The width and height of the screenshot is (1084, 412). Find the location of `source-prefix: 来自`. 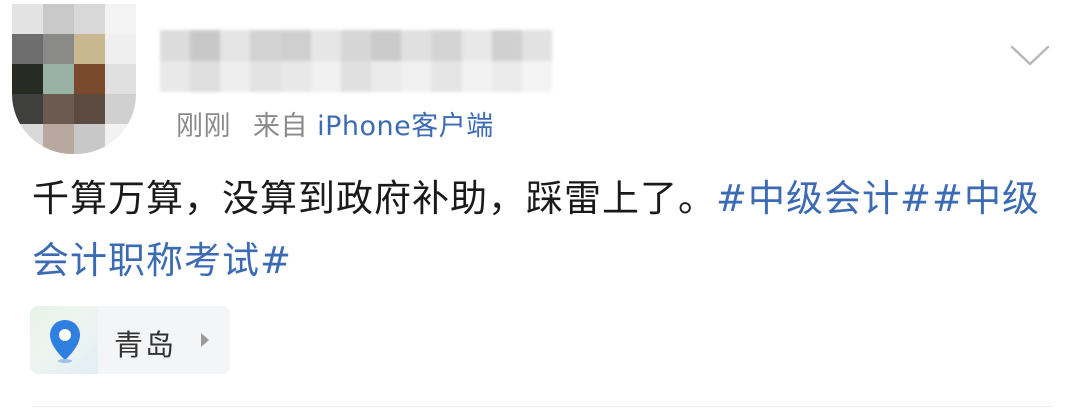

source-prefix: 来自 is located at coordinates (280, 126).